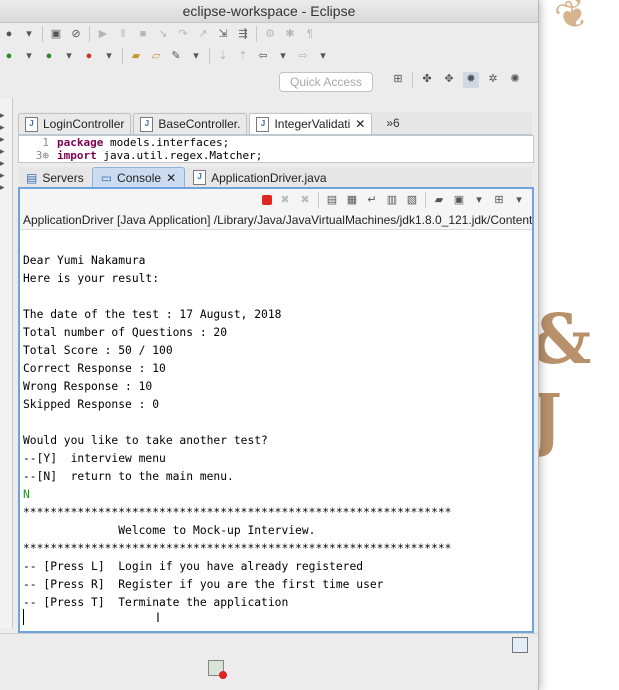 This screenshot has height=690, width=619. Describe the element at coordinates (269, 177) in the screenshot. I see `tab-label: ApplicationDriver.java` at that location.